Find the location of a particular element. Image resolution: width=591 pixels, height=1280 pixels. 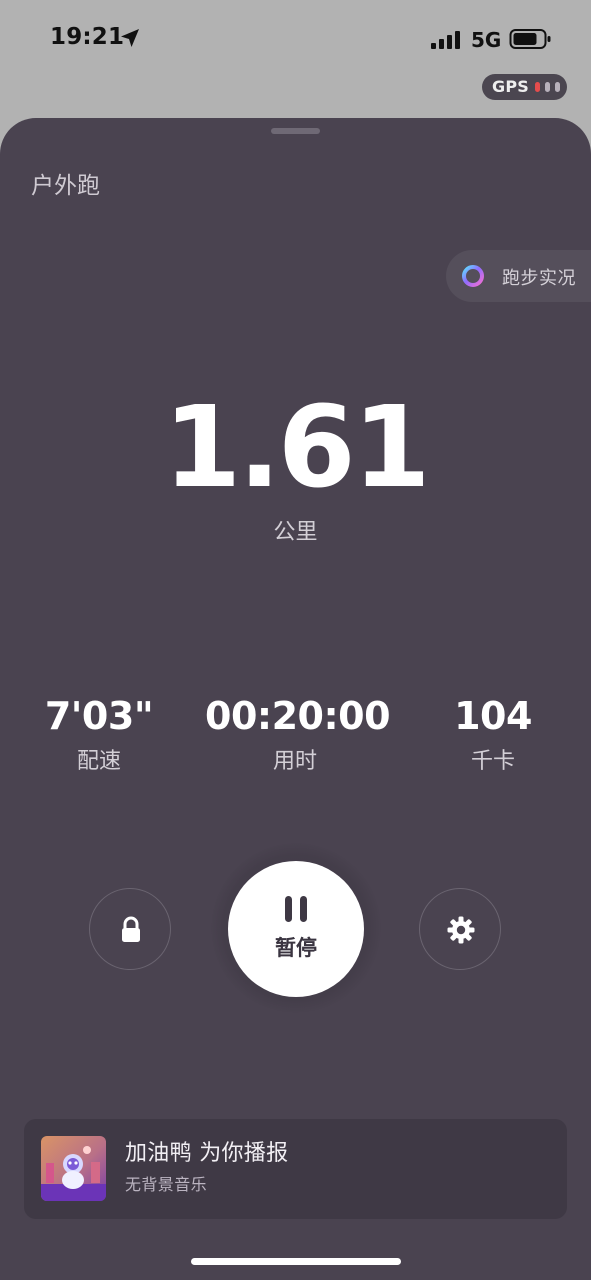

duration-label: 用时 is located at coordinates (294, 761).